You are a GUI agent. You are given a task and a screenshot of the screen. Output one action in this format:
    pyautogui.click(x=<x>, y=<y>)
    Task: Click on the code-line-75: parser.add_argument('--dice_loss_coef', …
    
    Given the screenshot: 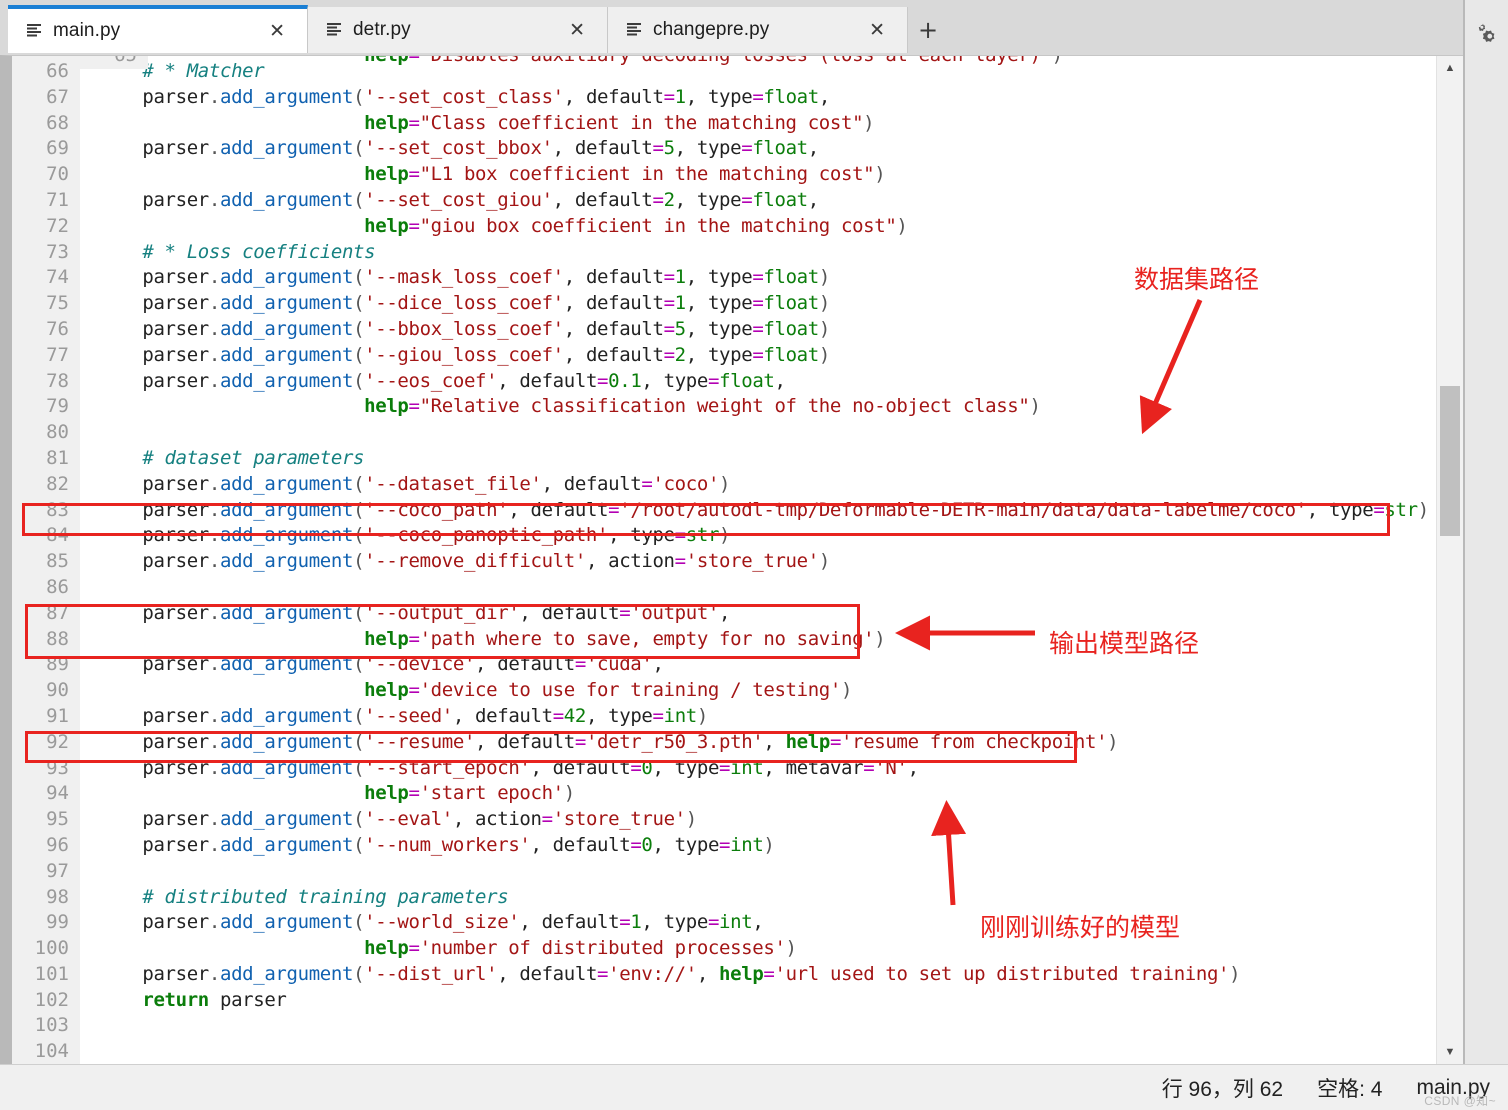 What is the action you would take?
    pyautogui.click(x=464, y=303)
    